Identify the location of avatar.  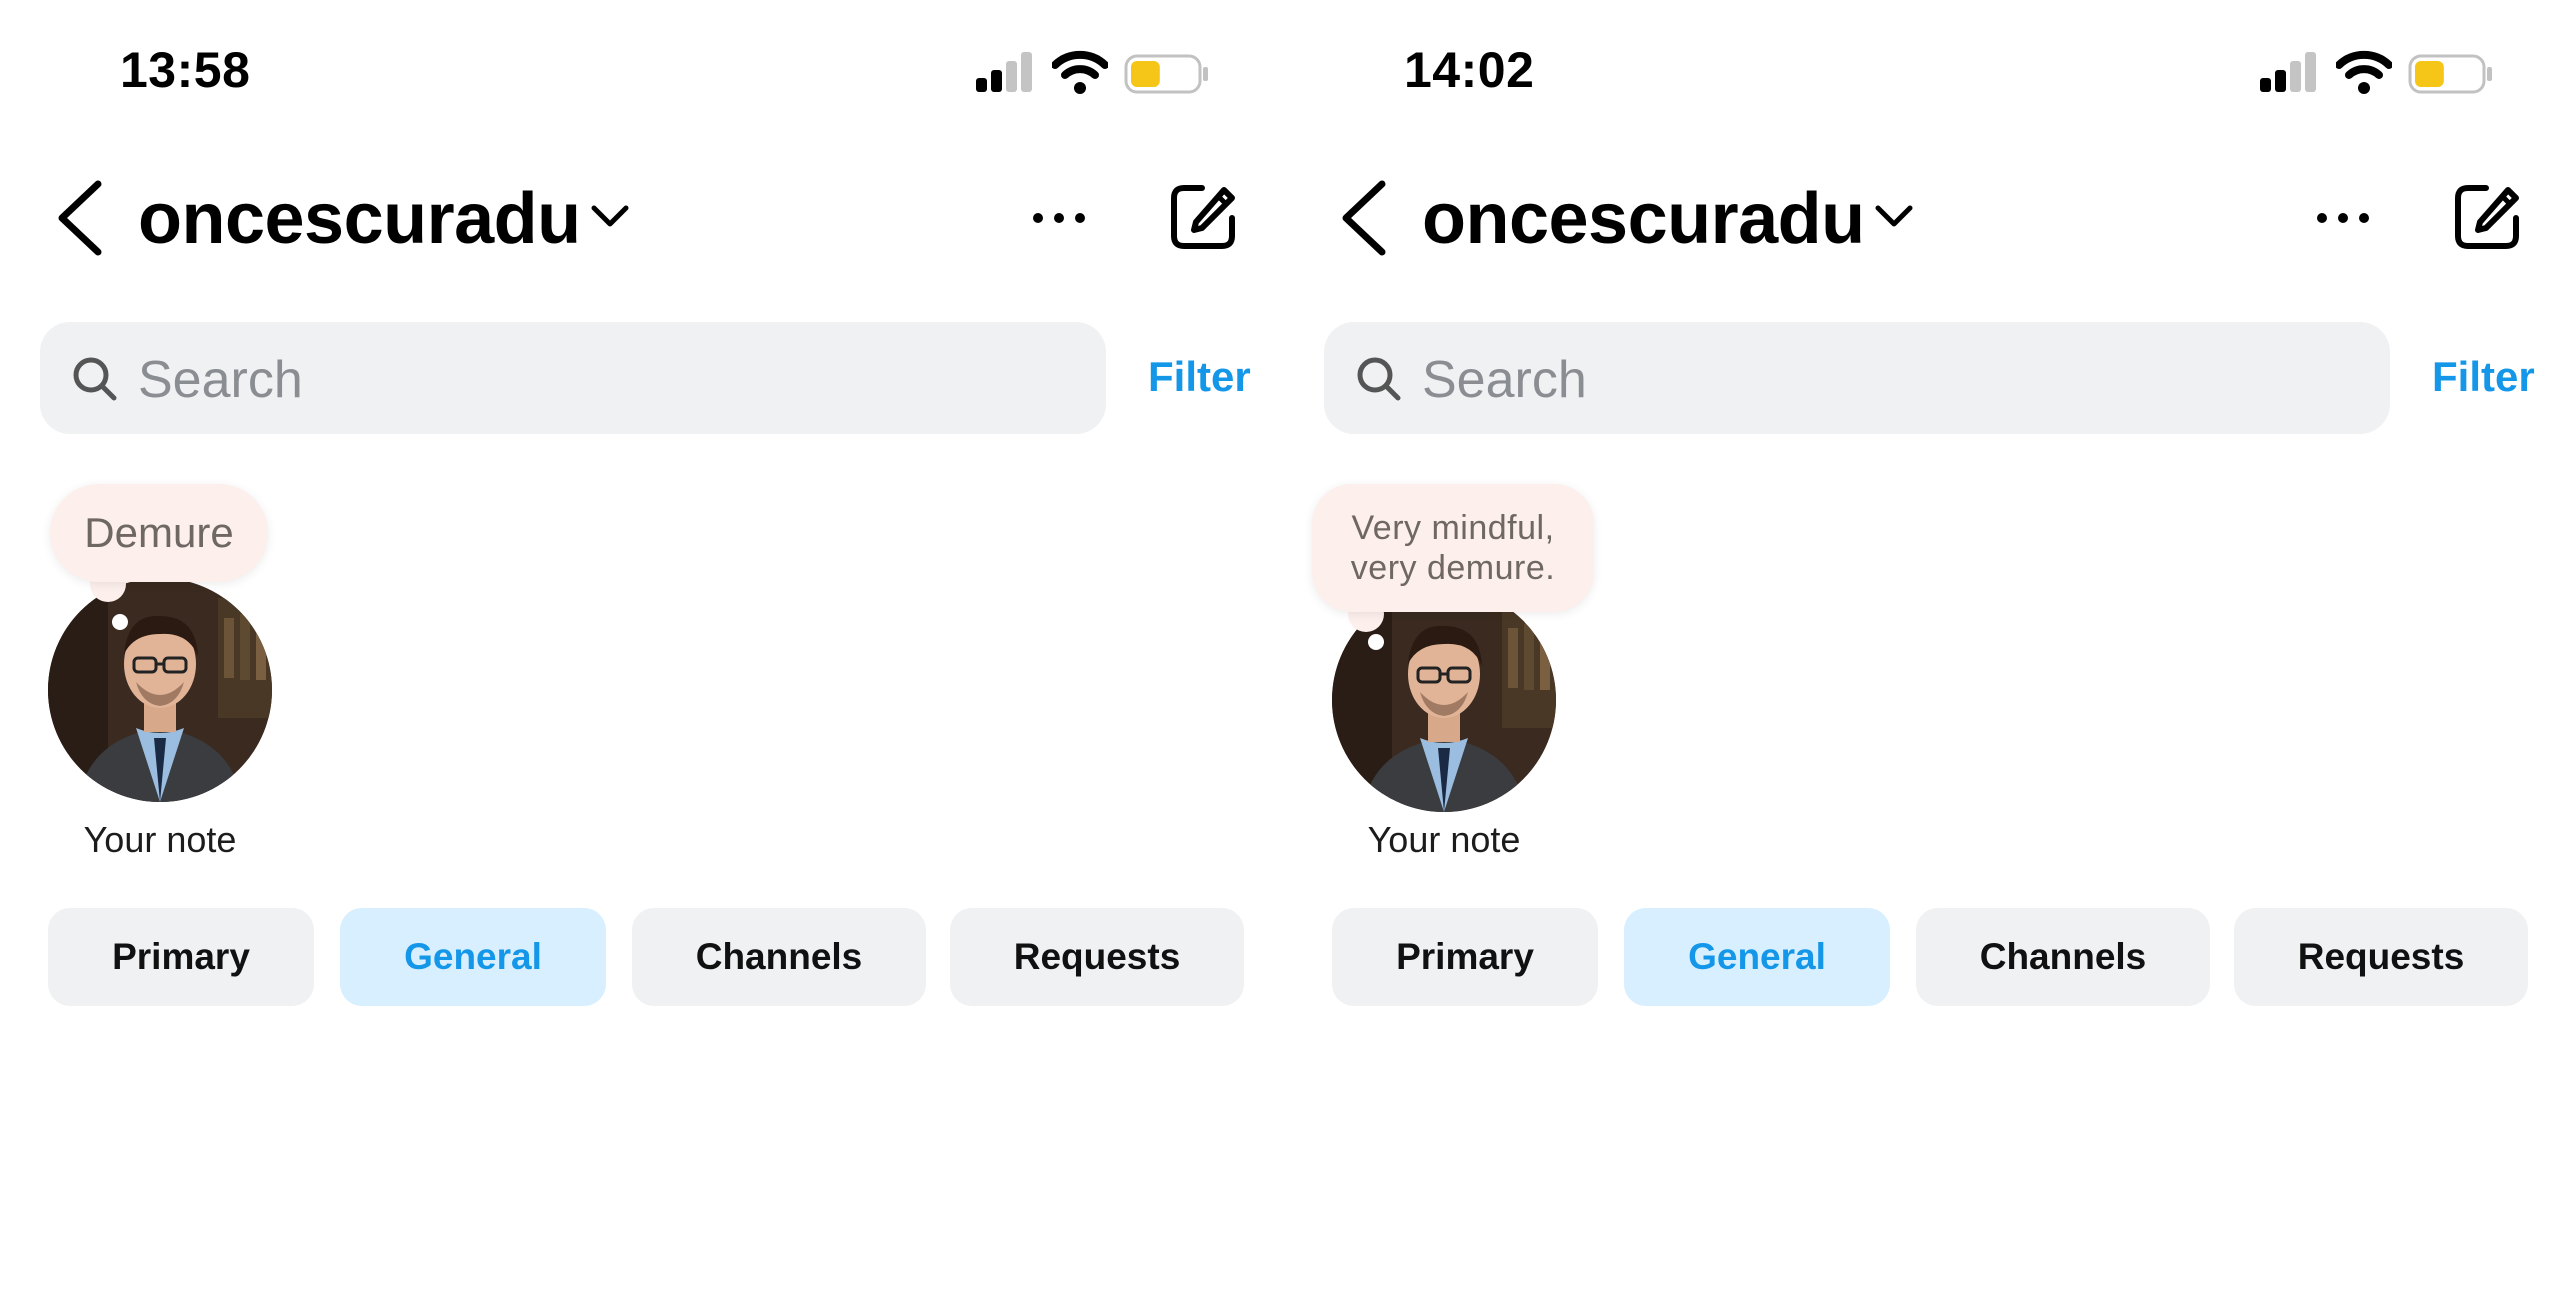
(160, 690).